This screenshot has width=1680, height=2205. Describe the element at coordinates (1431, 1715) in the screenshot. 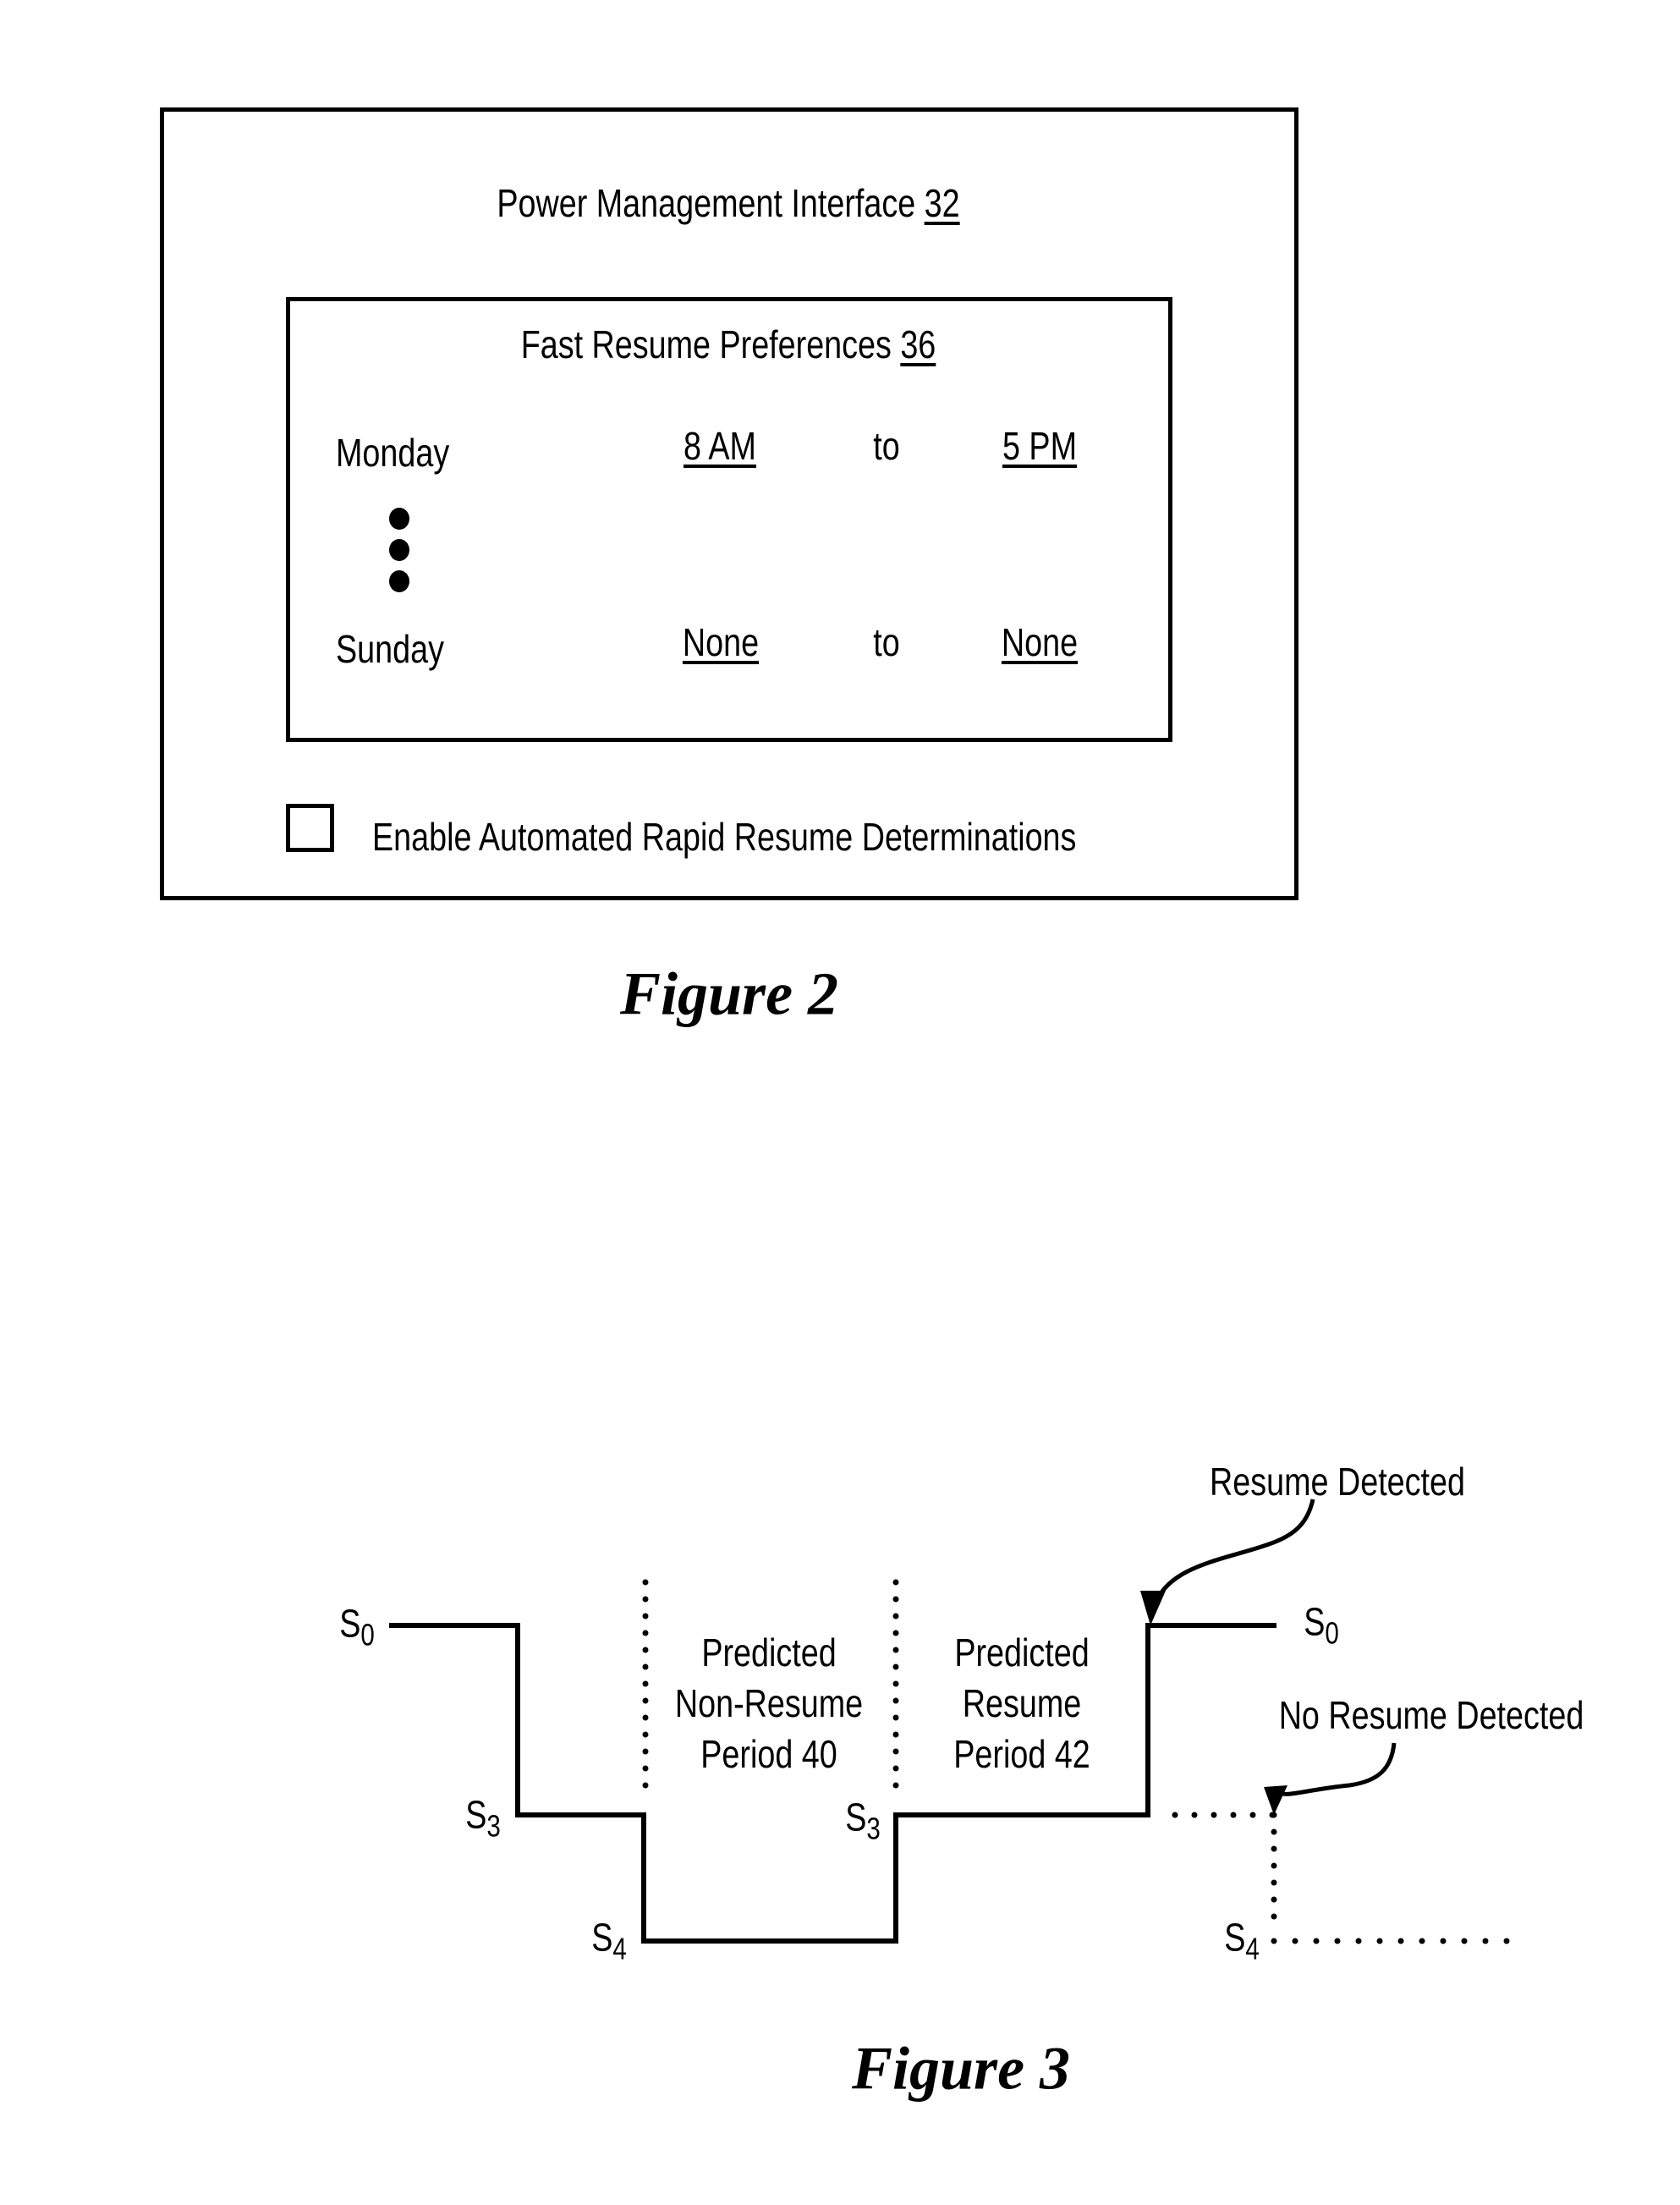

I see `no-resume-detected-annotation: No Resume Detected` at that location.